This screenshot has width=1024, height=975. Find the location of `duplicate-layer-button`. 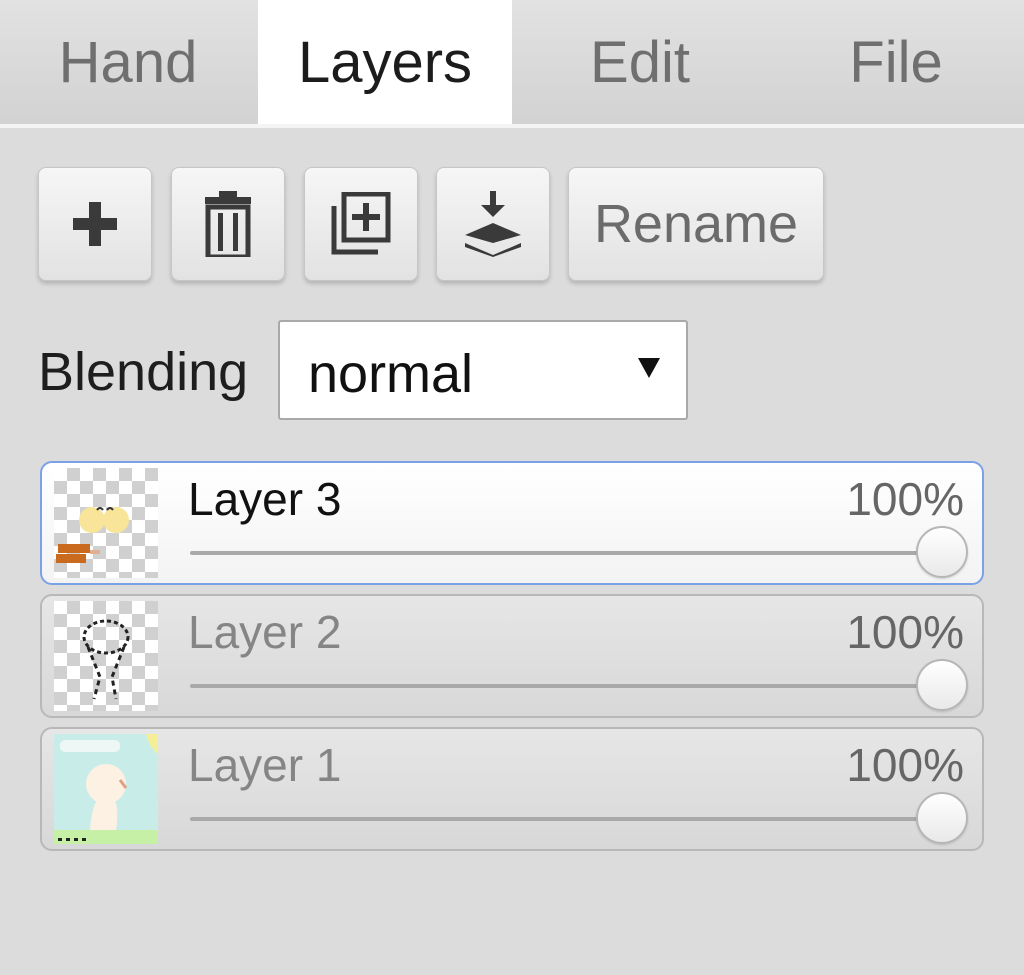

duplicate-layer-button is located at coordinates (361, 224).